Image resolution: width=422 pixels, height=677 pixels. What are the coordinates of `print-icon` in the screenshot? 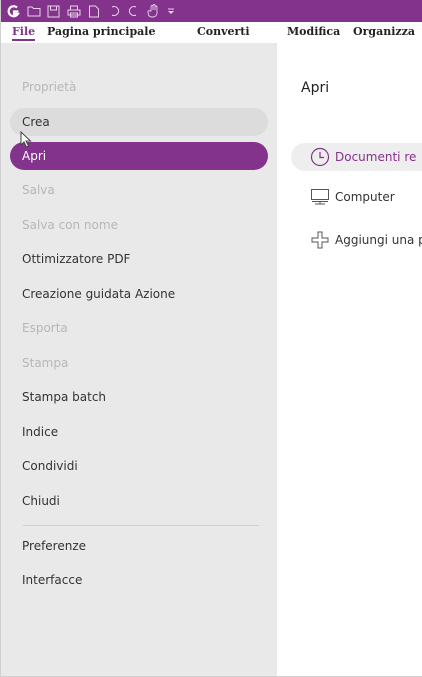 It's located at (73, 11).